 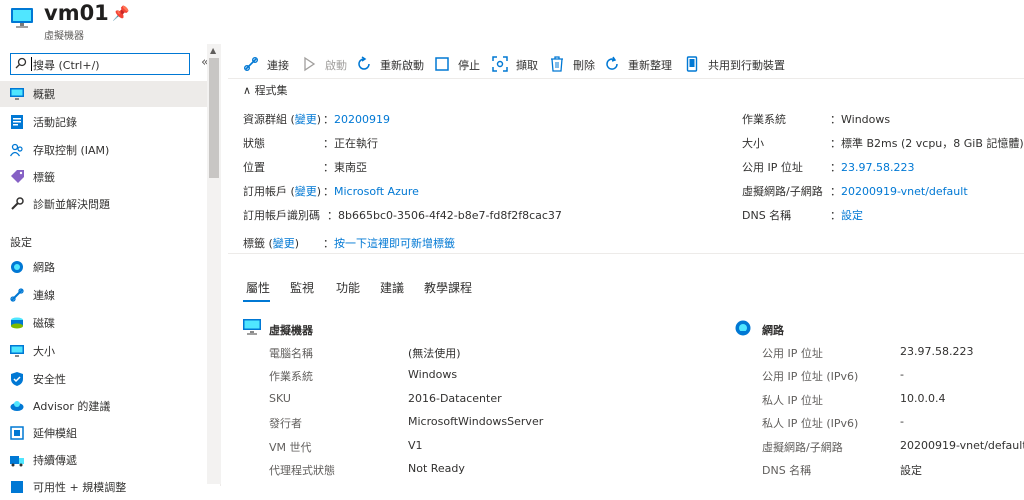 What do you see at coordinates (557, 64) in the screenshot?
I see `trash-icon` at bounding box center [557, 64].